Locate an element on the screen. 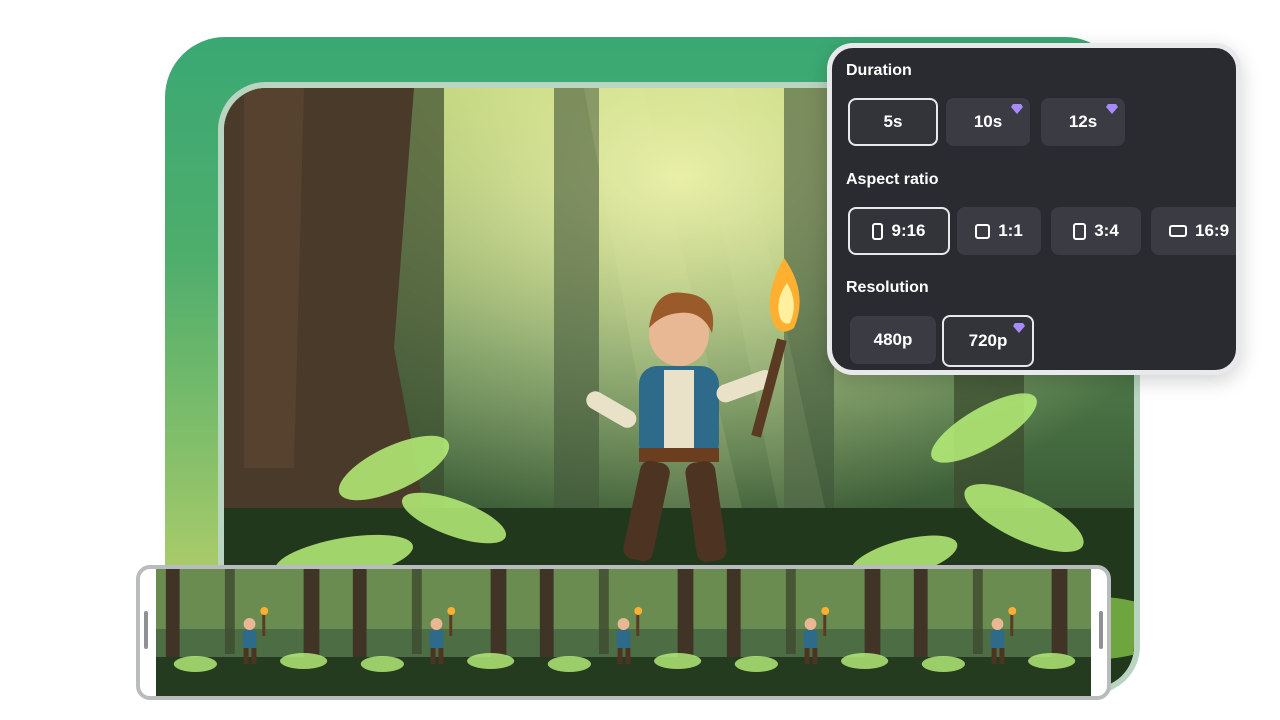 The width and height of the screenshot is (1280, 720). duration-option-label: 5s is located at coordinates (893, 121).